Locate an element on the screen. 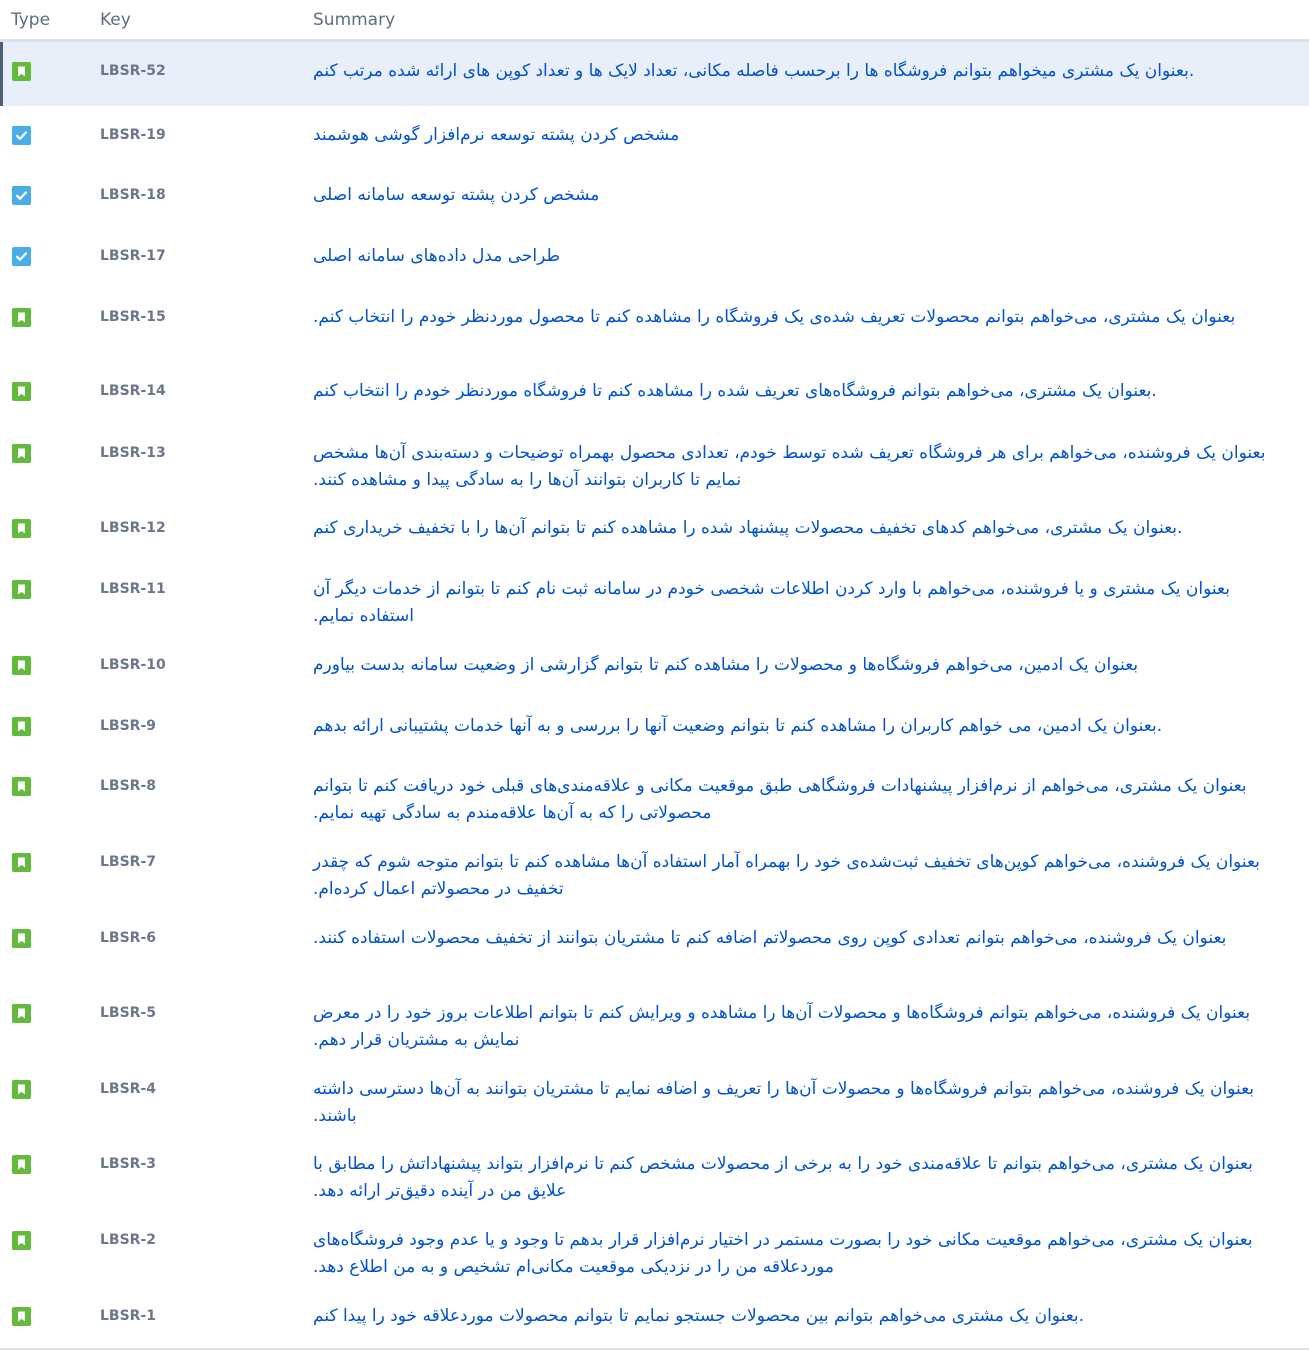 The image size is (1309, 1354). issue-key-link: LBSR-12 is located at coordinates (133, 528).